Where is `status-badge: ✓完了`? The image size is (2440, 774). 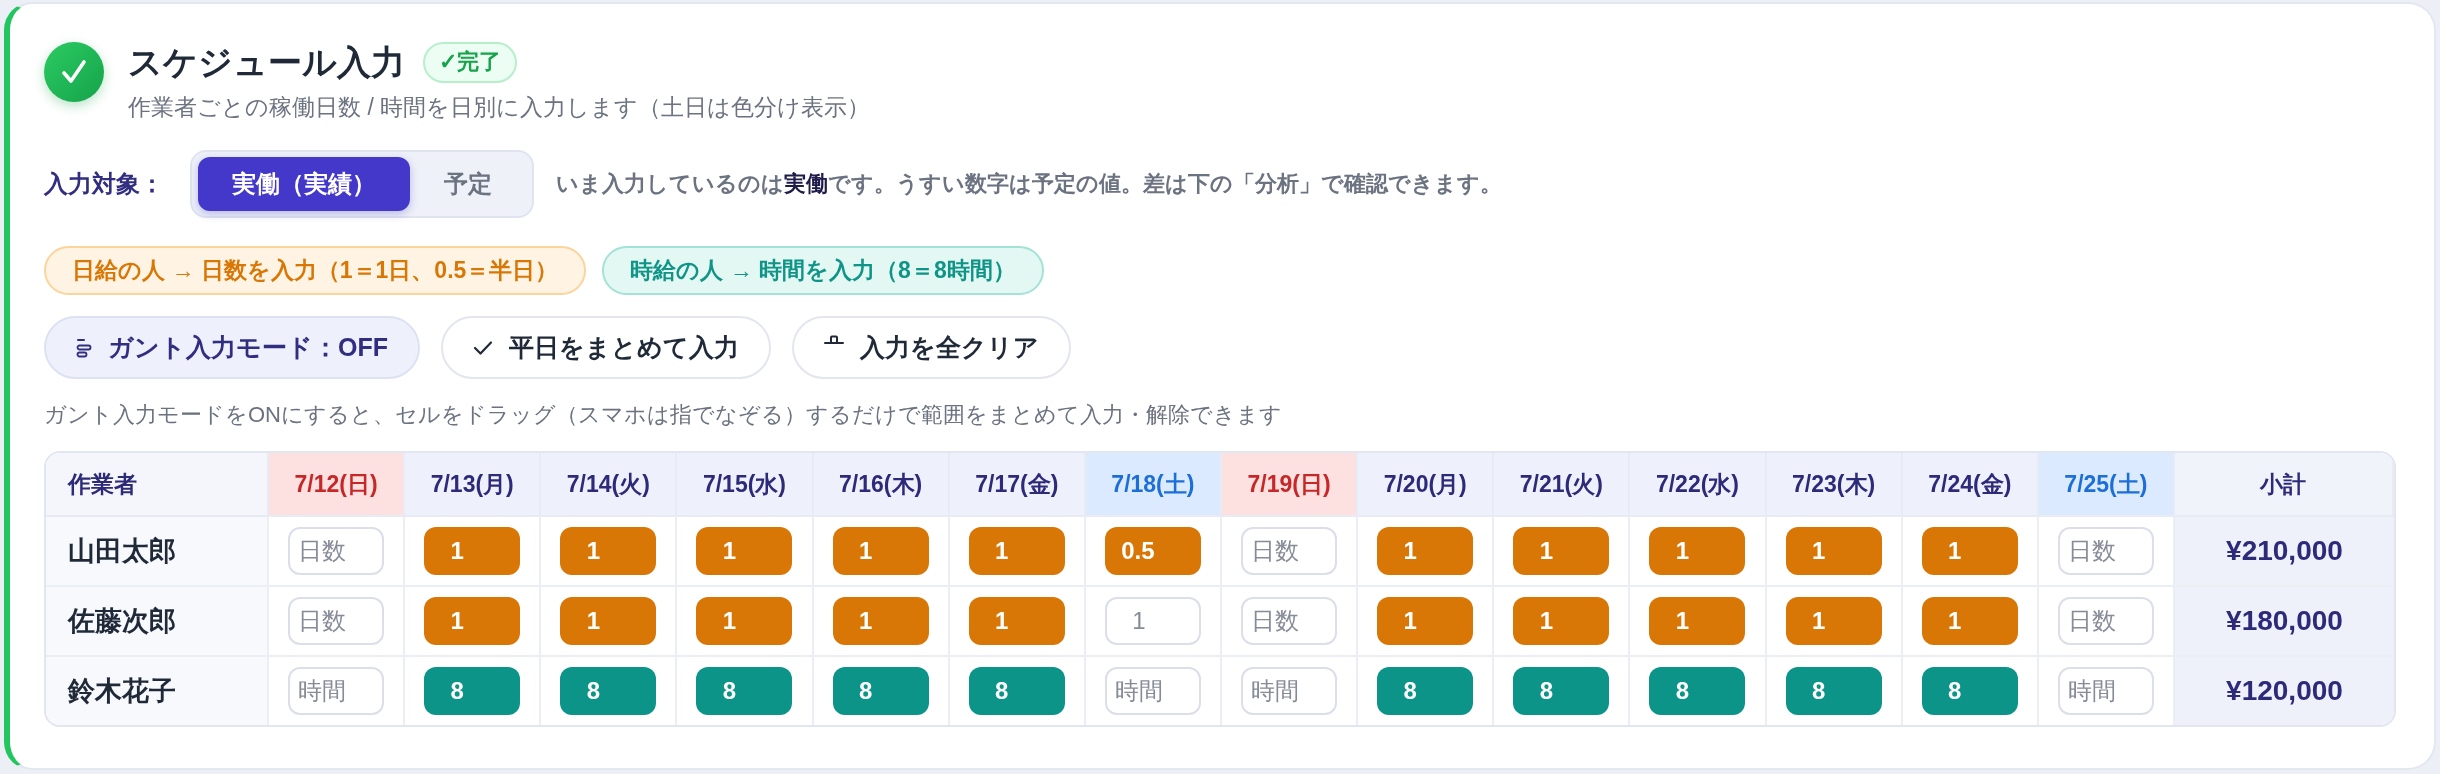
status-badge: ✓完了 is located at coordinates (470, 62).